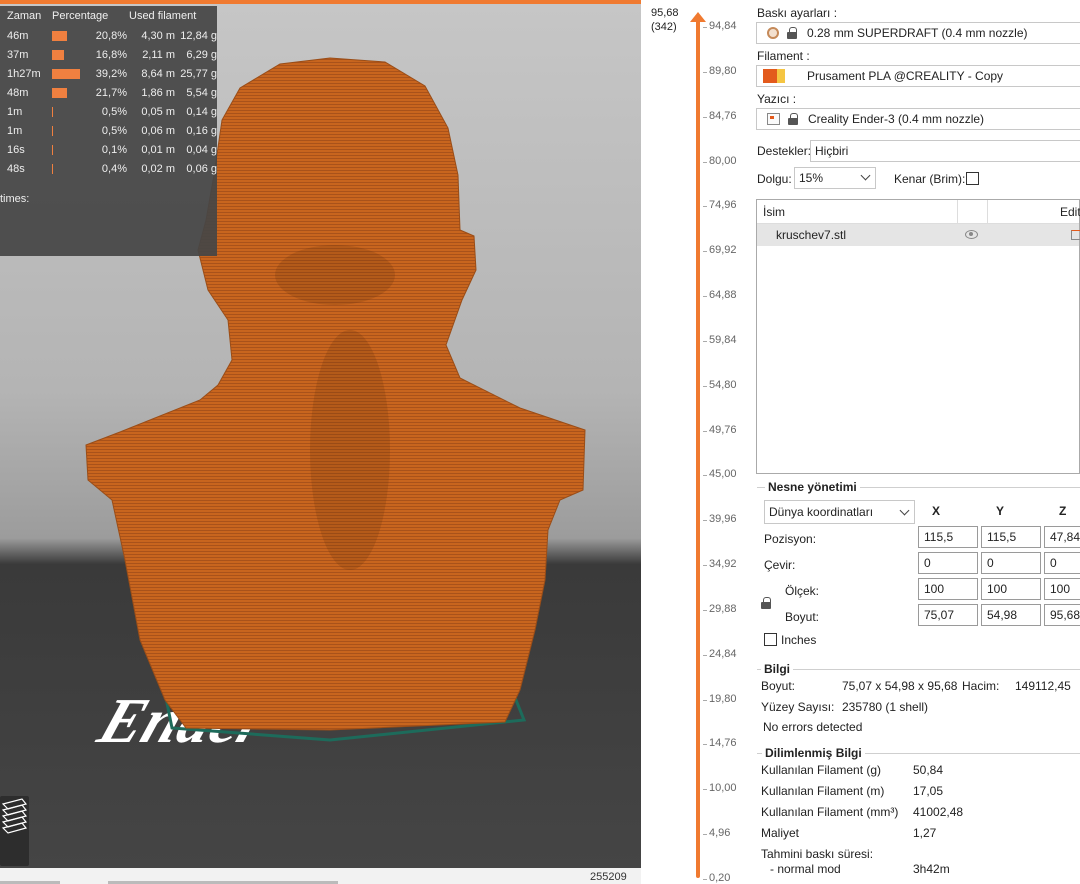 The image size is (1080, 884). I want to click on slider-top-thumb, so click(698, 17).